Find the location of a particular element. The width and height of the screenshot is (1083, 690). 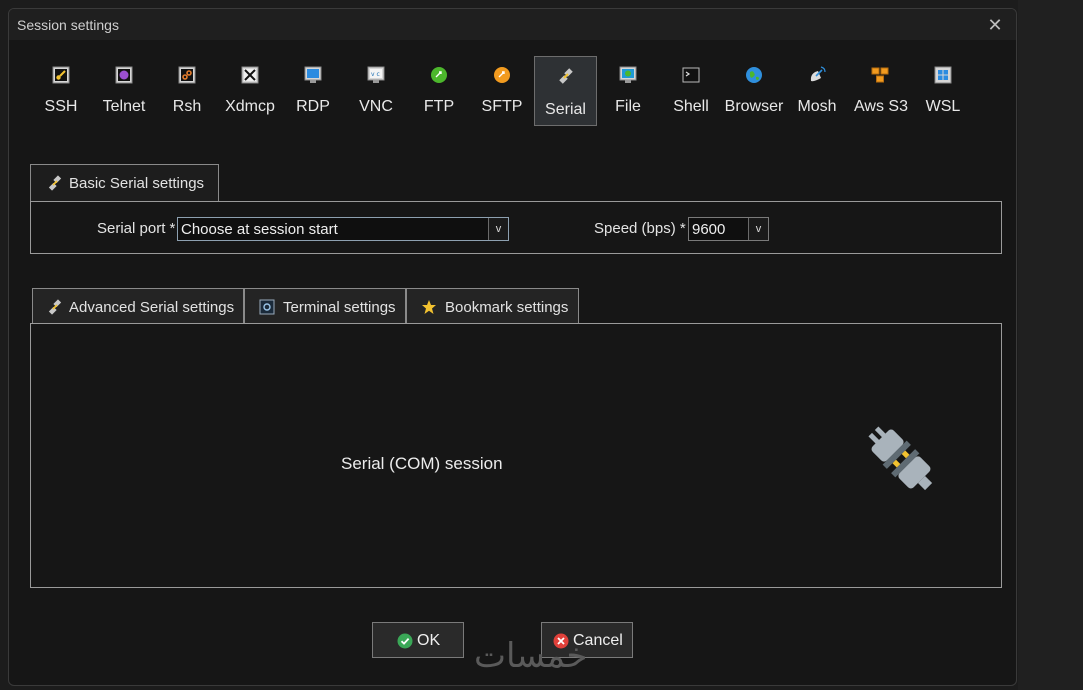

svg-text: v c is located at coordinates (375, 74).